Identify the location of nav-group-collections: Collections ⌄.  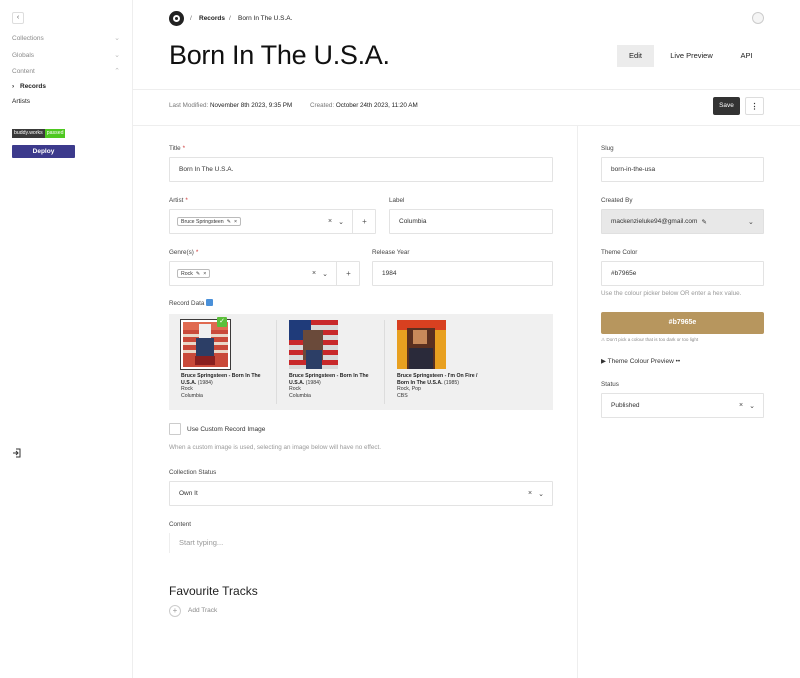
(66, 39).